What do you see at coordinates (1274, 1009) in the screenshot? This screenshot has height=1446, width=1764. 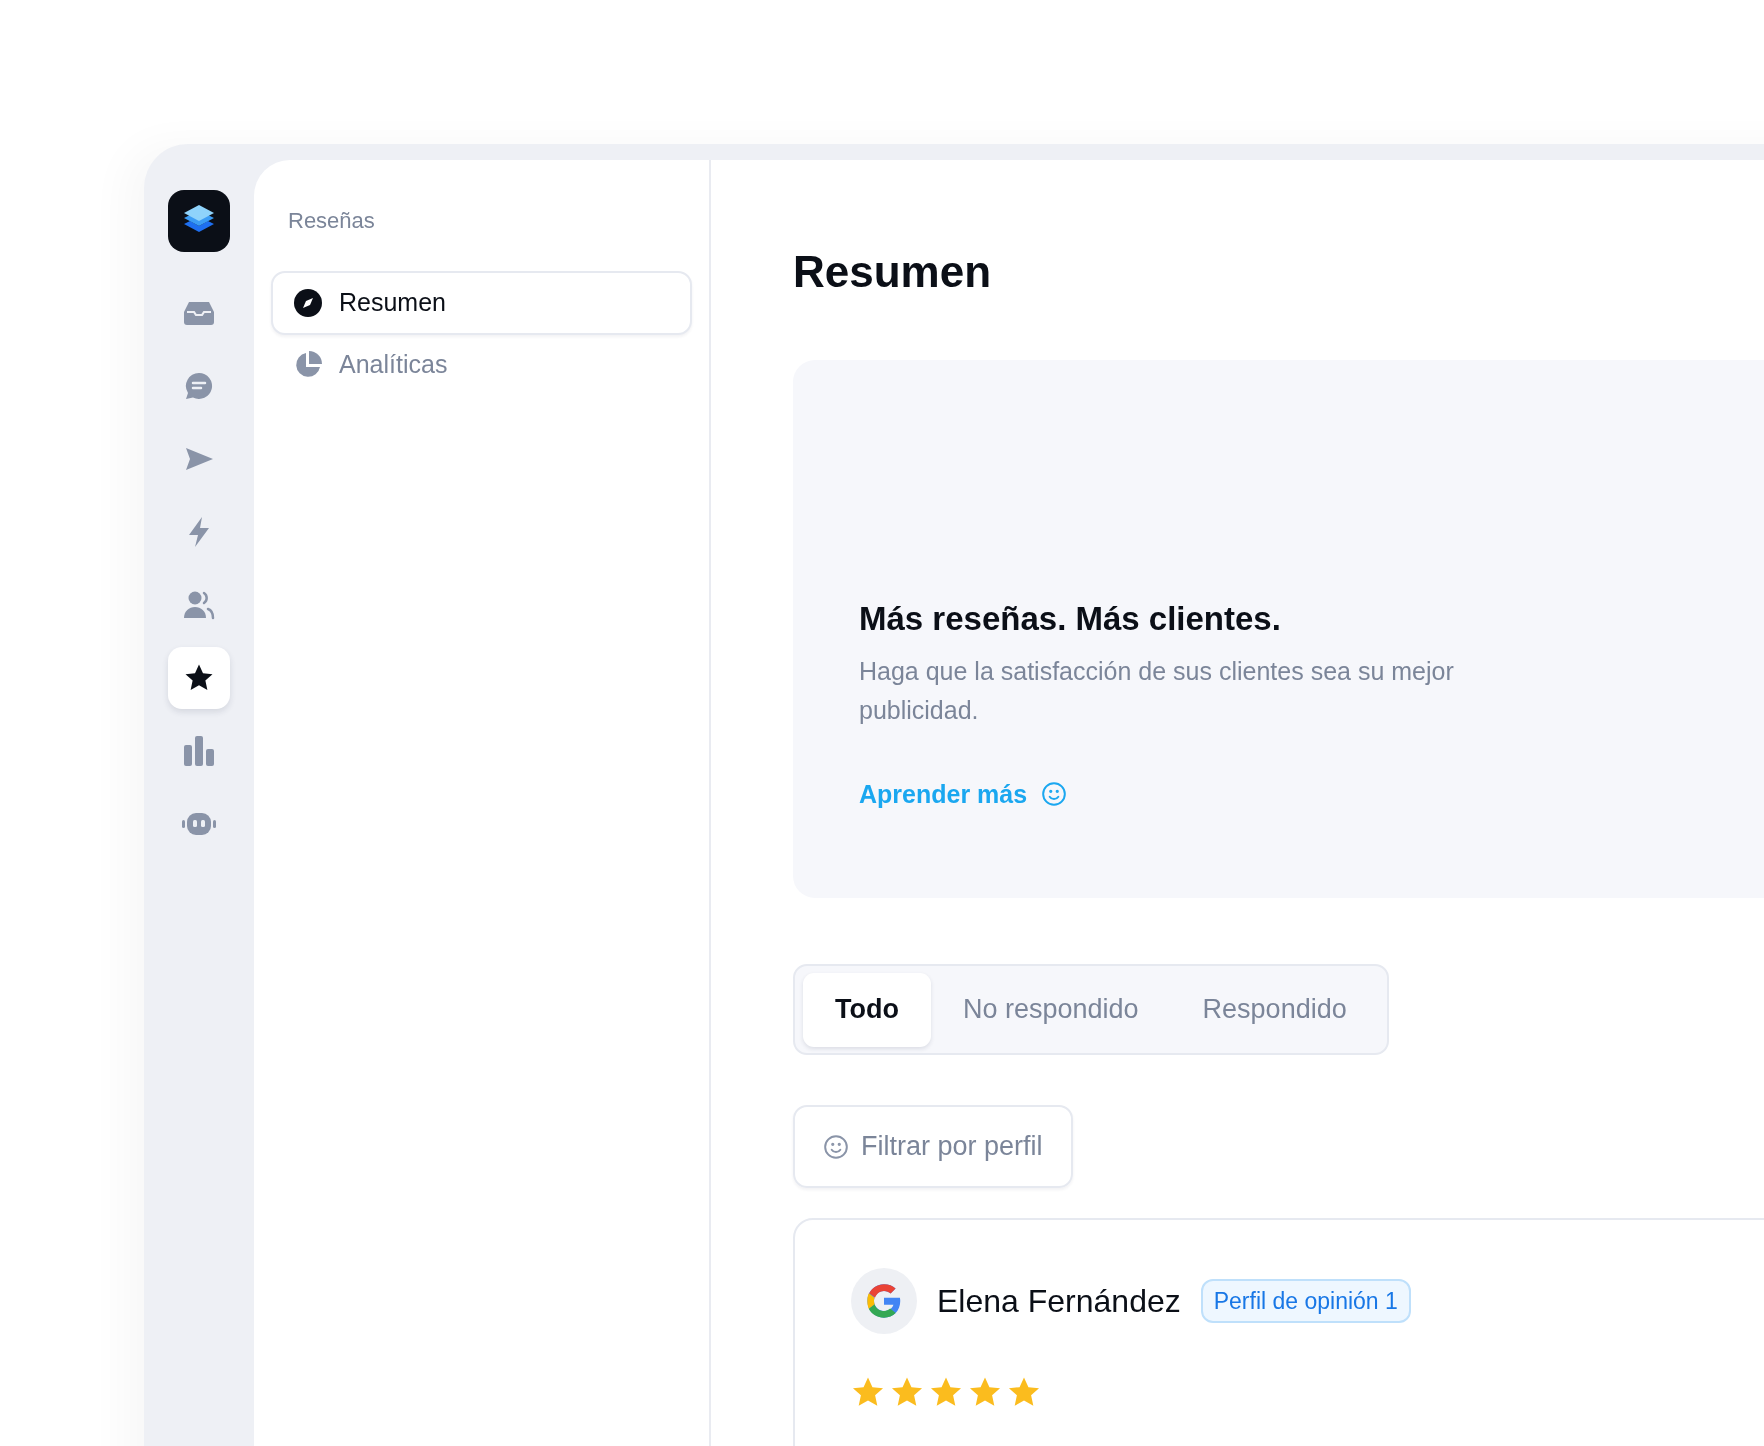 I see `filter-tab: Respondido` at bounding box center [1274, 1009].